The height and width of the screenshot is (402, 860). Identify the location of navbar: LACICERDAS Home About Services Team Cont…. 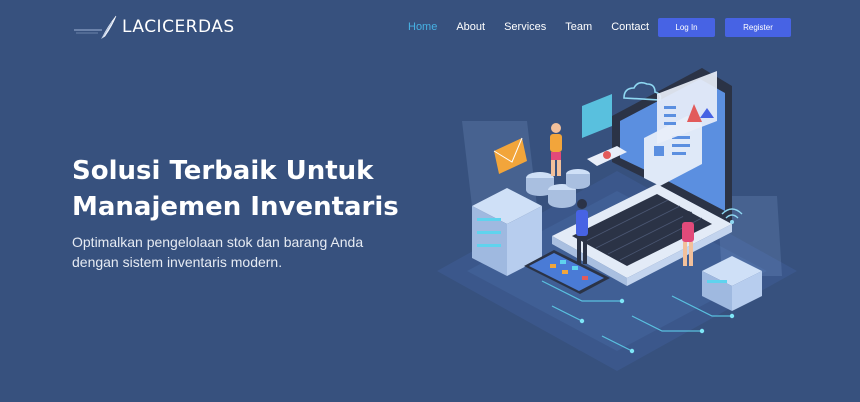
(430, 28).